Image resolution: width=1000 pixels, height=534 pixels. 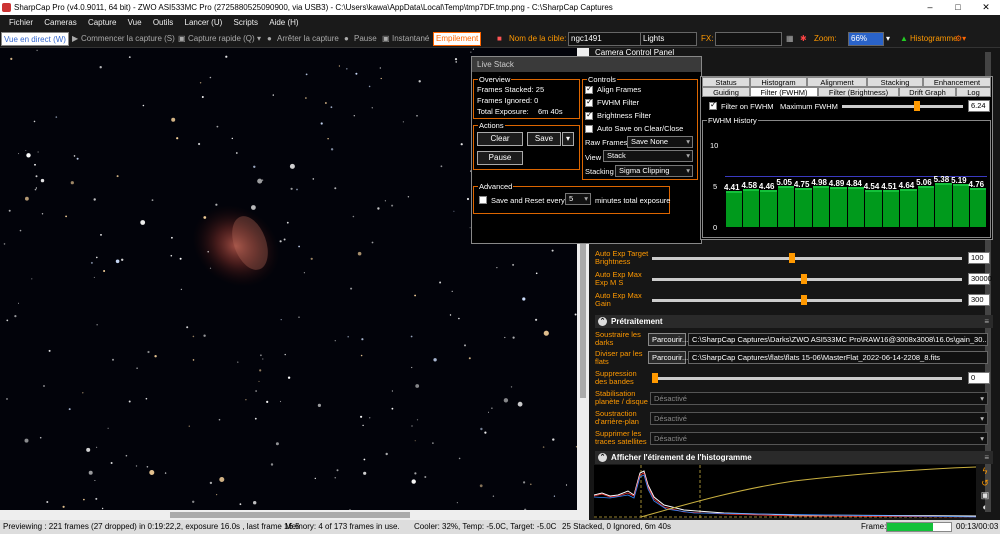 What do you see at coordinates (985, 471) in the screenshot?
I see `lightning-icon: ϟ` at bounding box center [985, 471].